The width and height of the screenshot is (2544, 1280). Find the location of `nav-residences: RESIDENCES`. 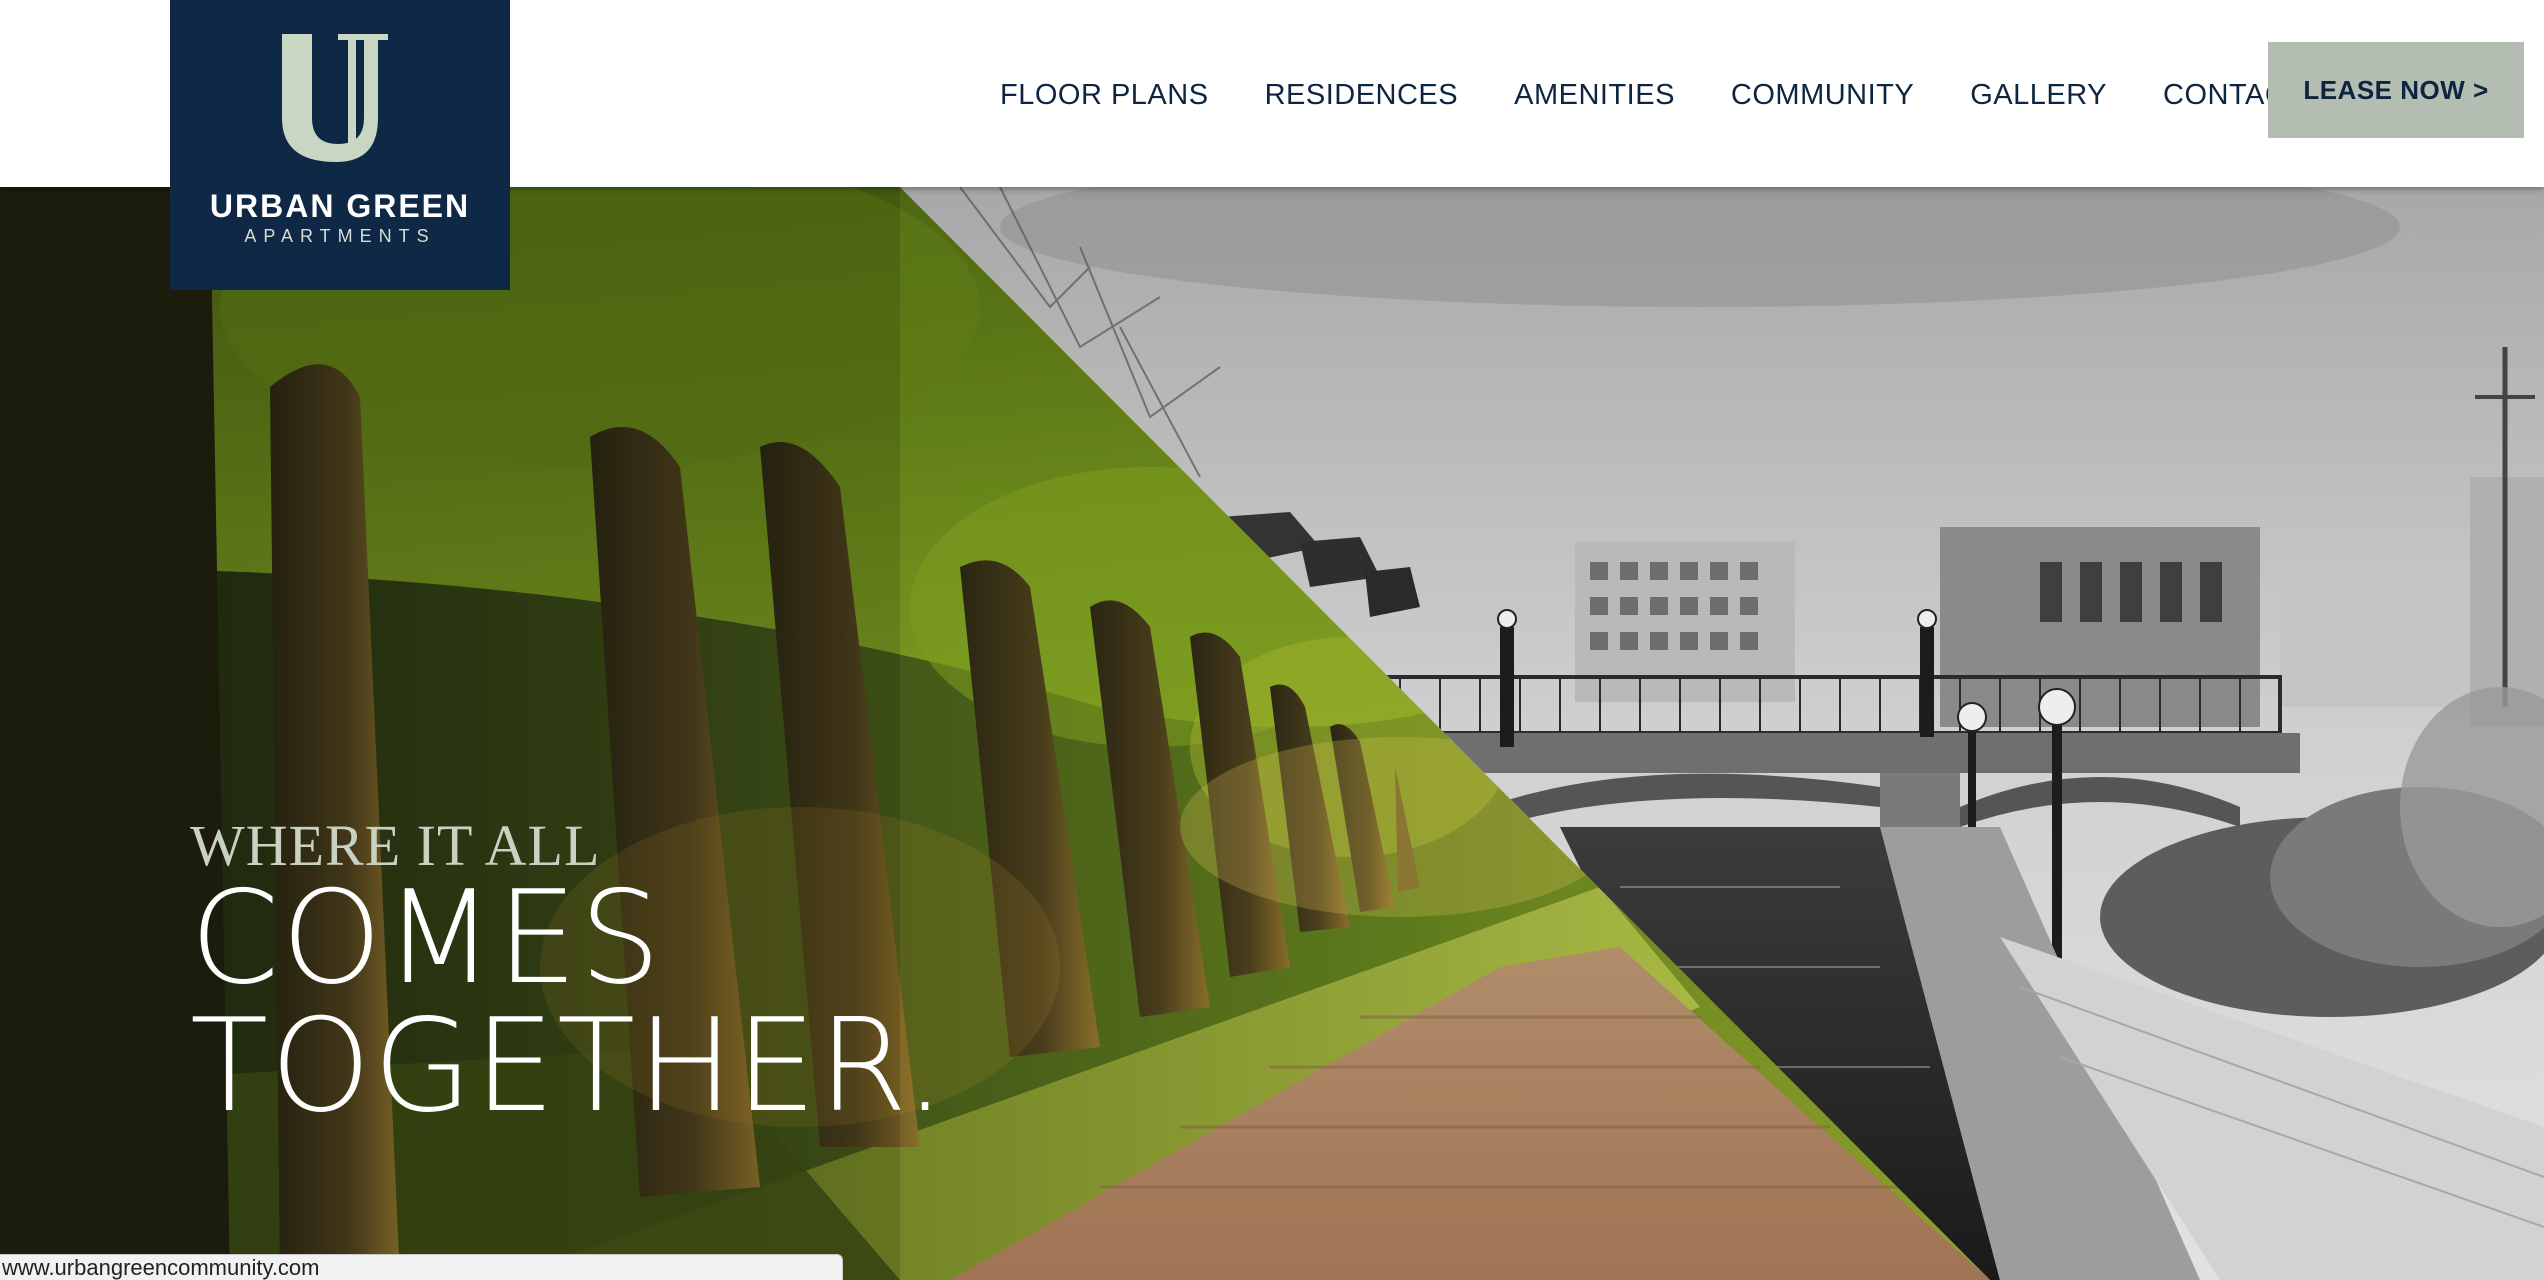

nav-residences: RESIDENCES is located at coordinates (1362, 95).